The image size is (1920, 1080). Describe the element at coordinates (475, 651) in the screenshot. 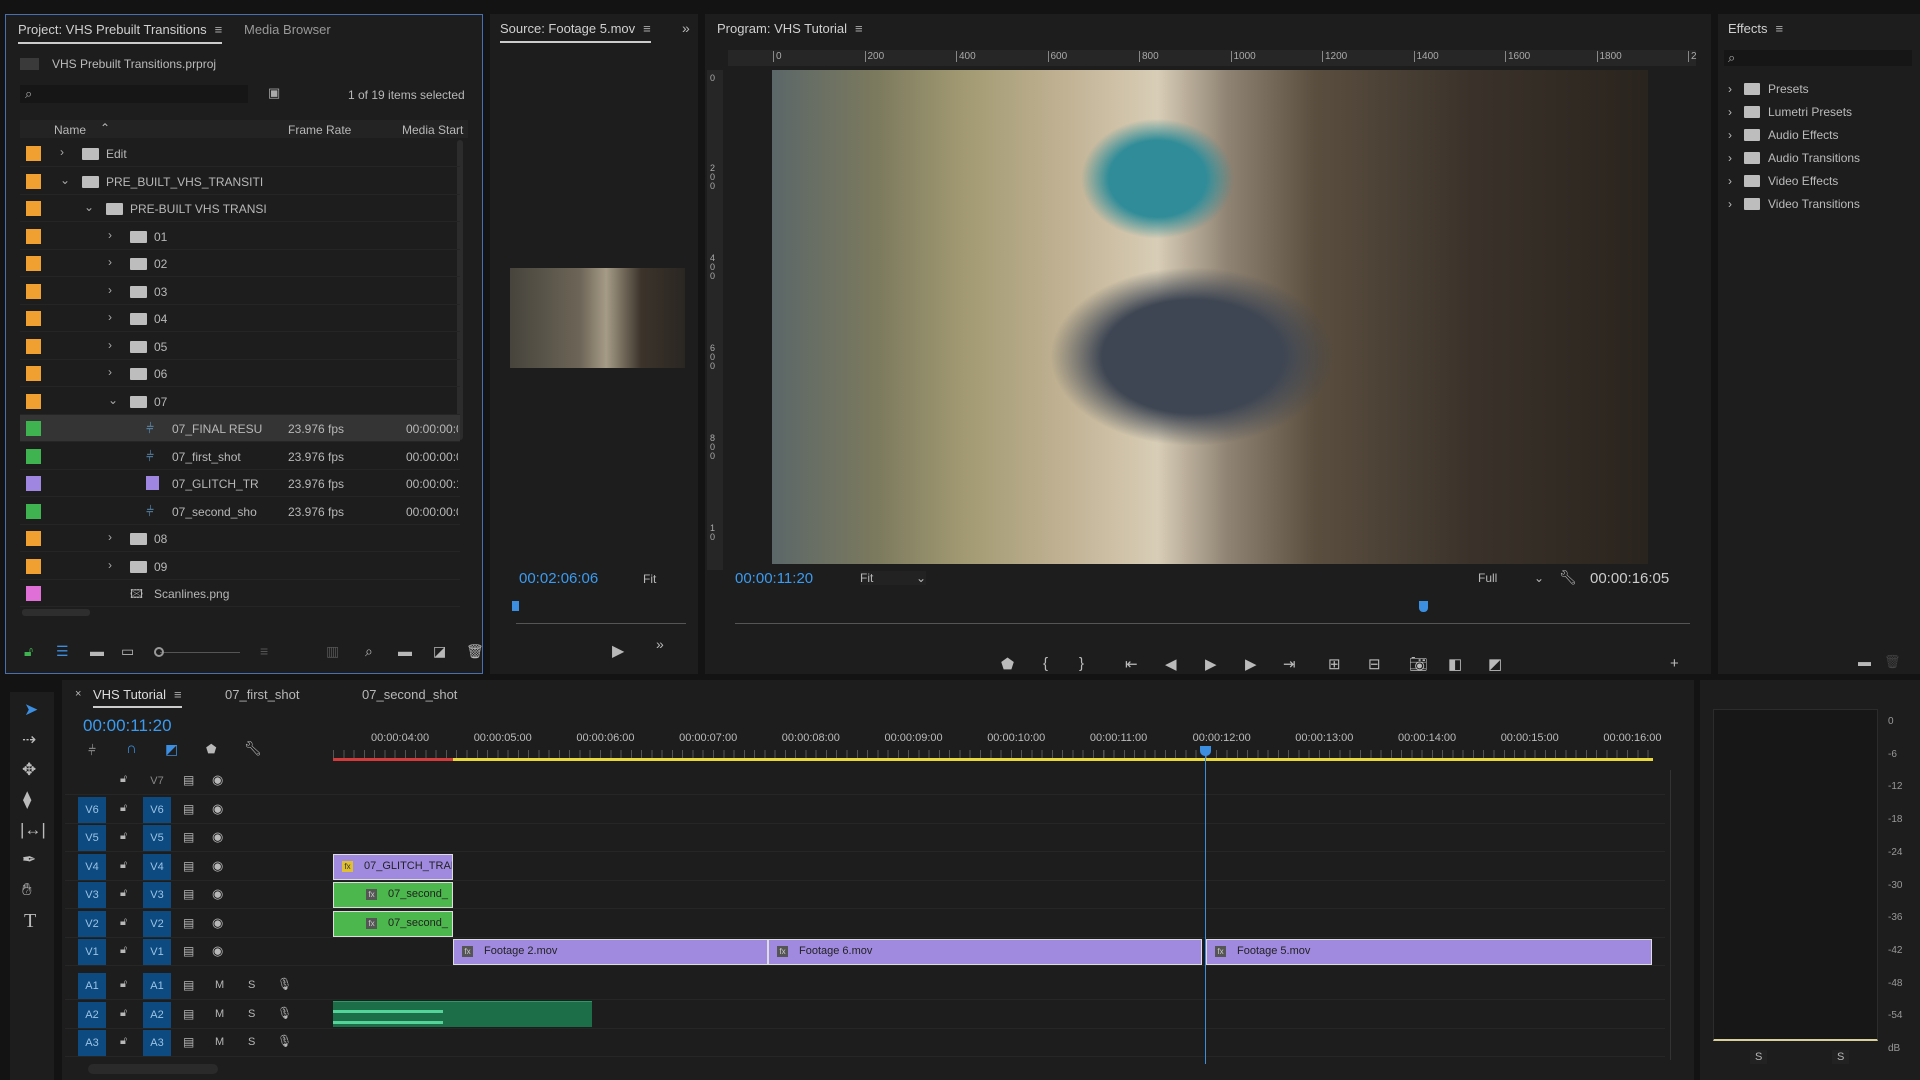

I see `trash-icon: 🗑︎` at that location.